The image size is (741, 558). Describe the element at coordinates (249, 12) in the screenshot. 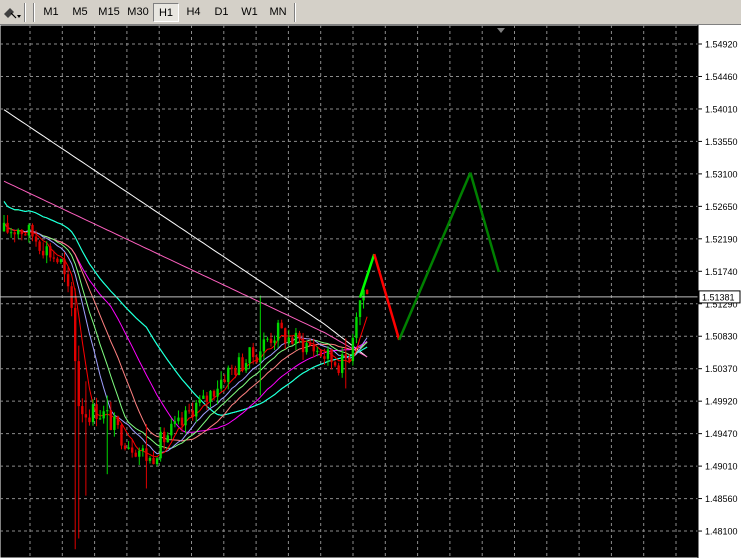

I see `timeframe-button-w1: W1` at that location.